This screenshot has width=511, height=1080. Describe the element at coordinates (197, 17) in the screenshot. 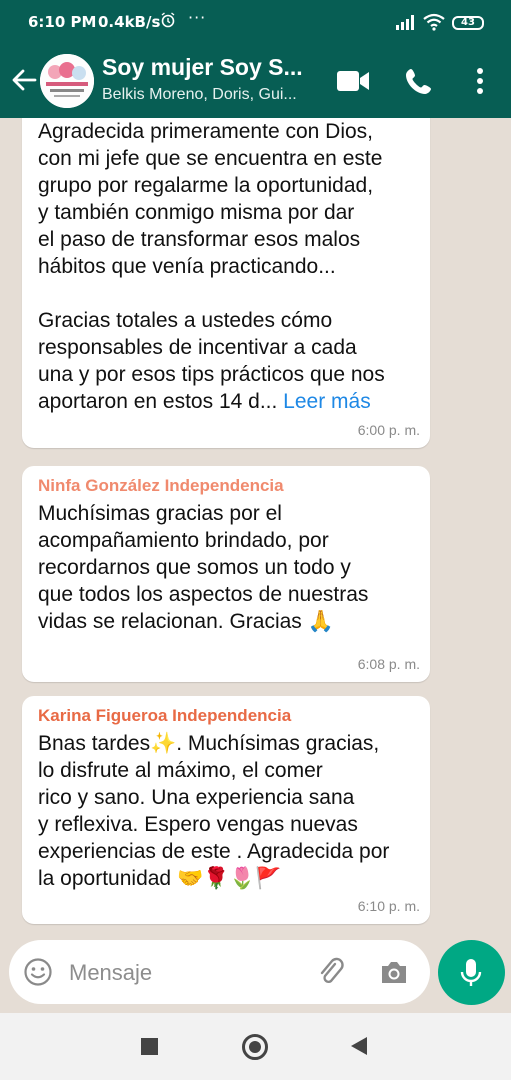

I see `more-notifications-indicator: ···` at that location.